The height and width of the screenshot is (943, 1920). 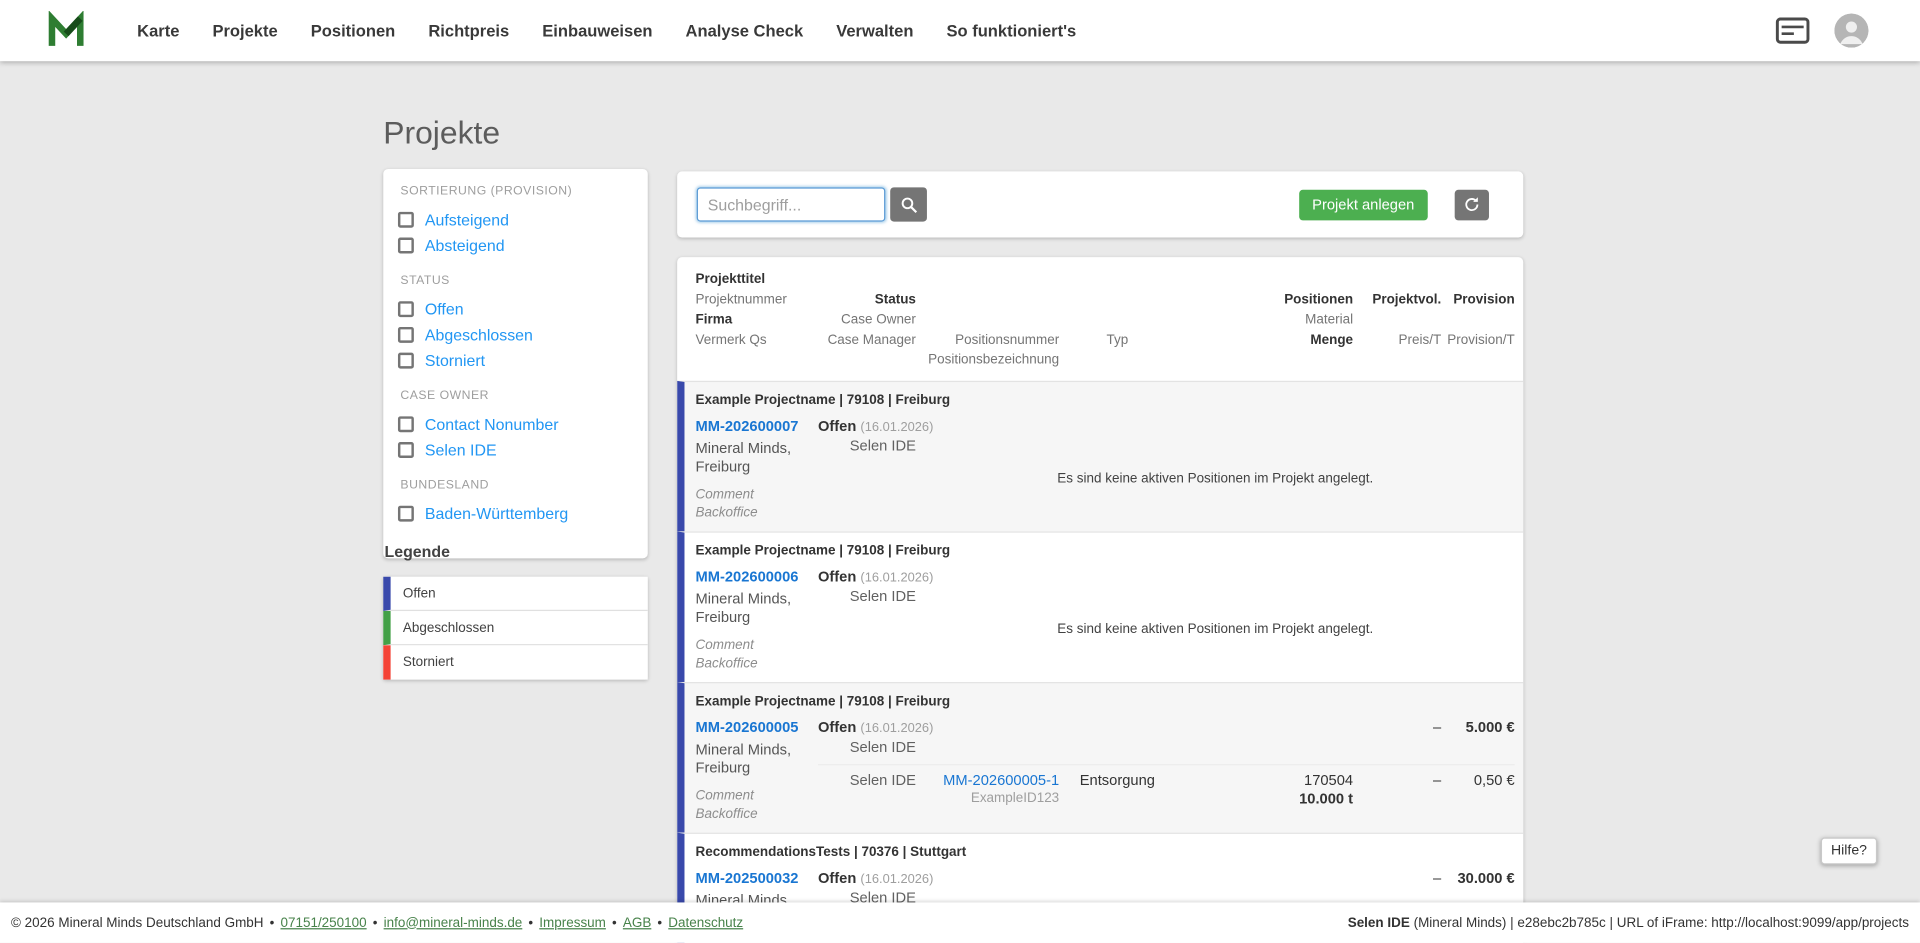 What do you see at coordinates (137, 923) in the screenshot?
I see `footer-copyright: © 2026 Mineral Minds Deutschland GmbH` at bounding box center [137, 923].